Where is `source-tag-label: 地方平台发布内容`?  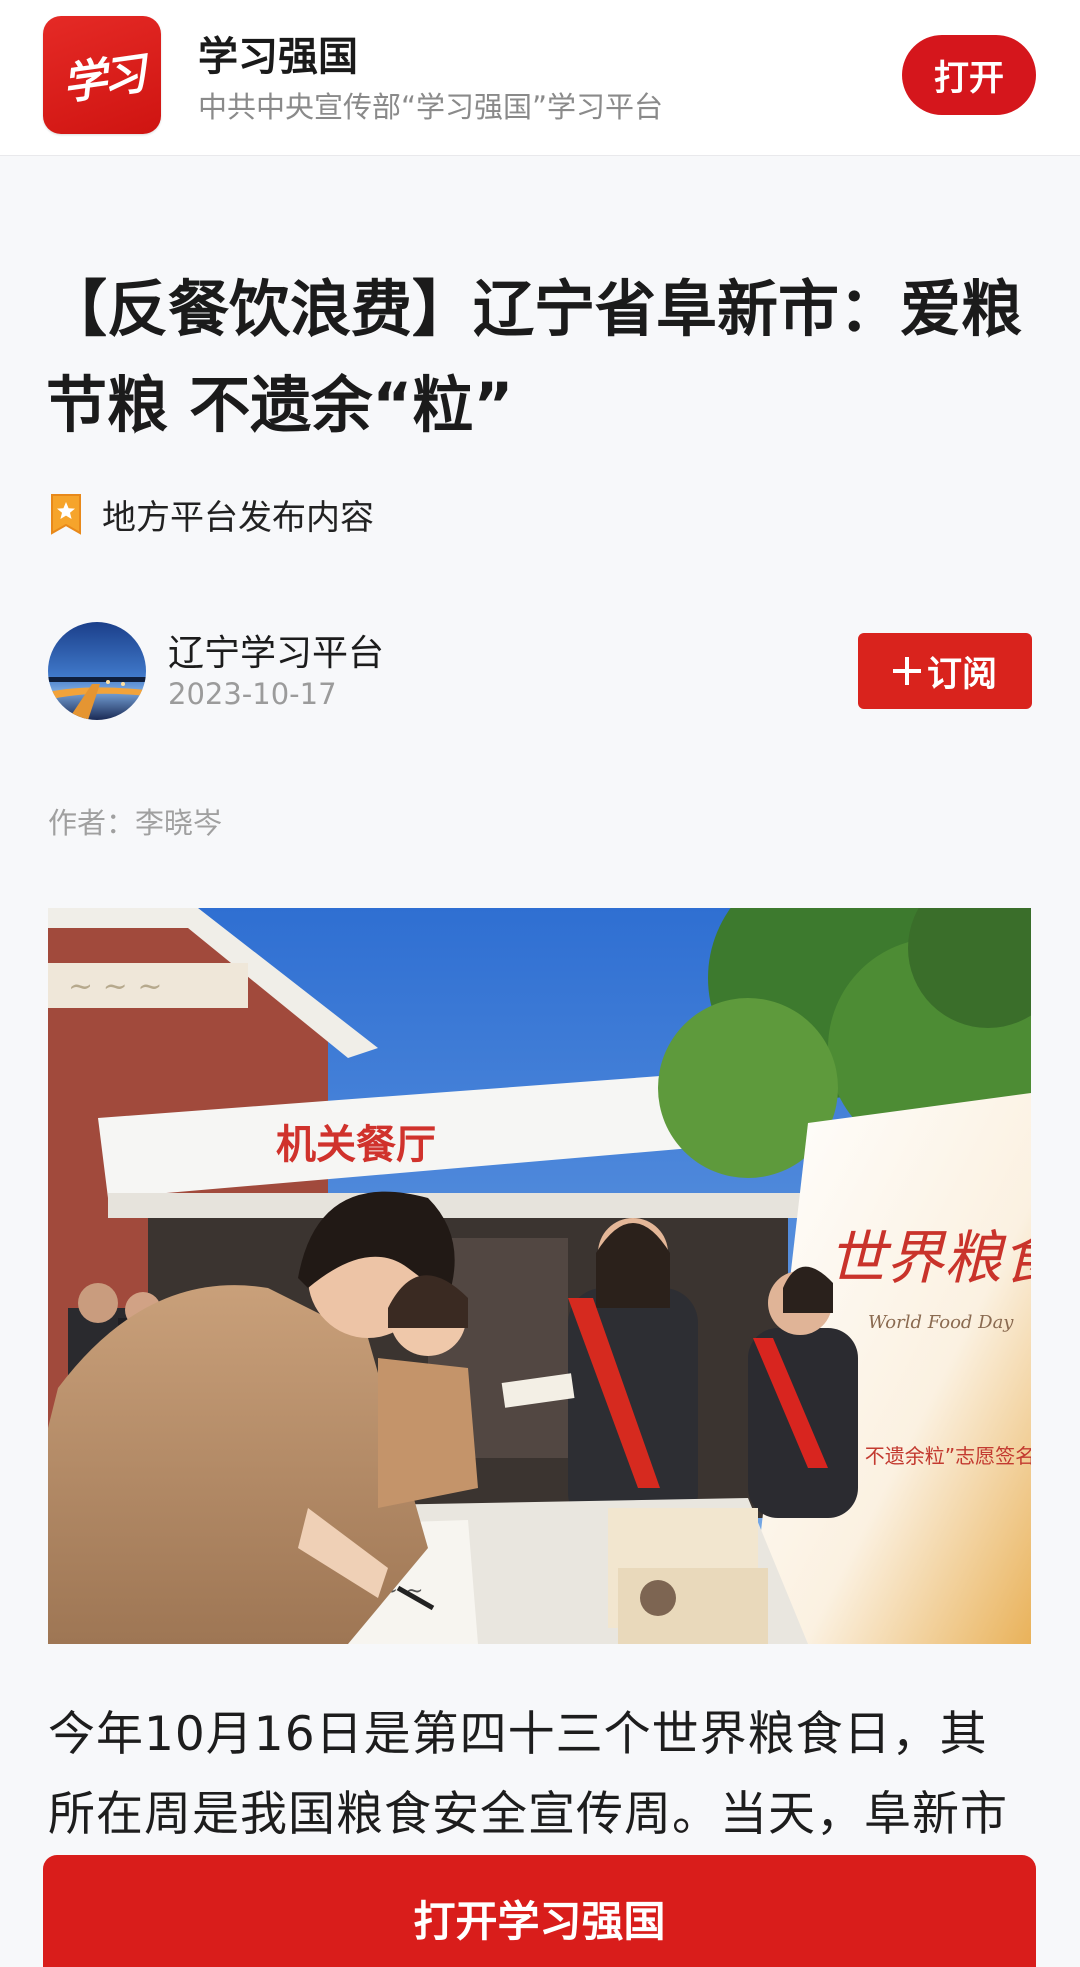 source-tag-label: 地方平台发布内容 is located at coordinates (238, 517).